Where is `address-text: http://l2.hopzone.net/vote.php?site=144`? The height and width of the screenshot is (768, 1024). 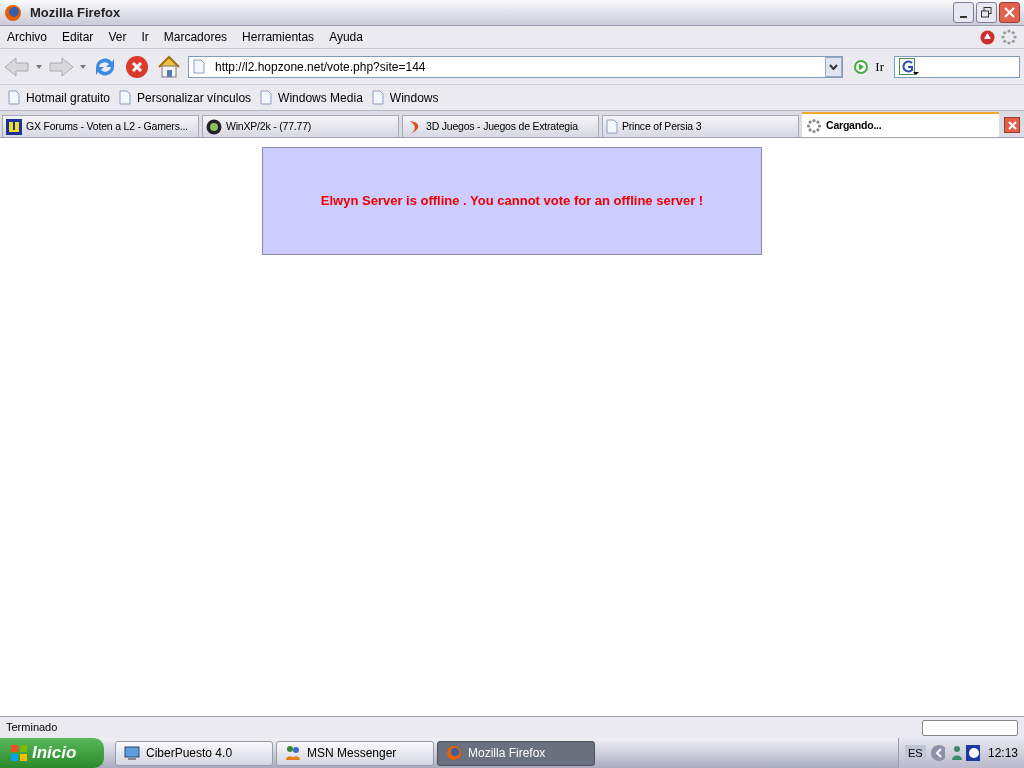 address-text: http://l2.hopzone.net/vote.php?site=144 is located at coordinates (321, 67).